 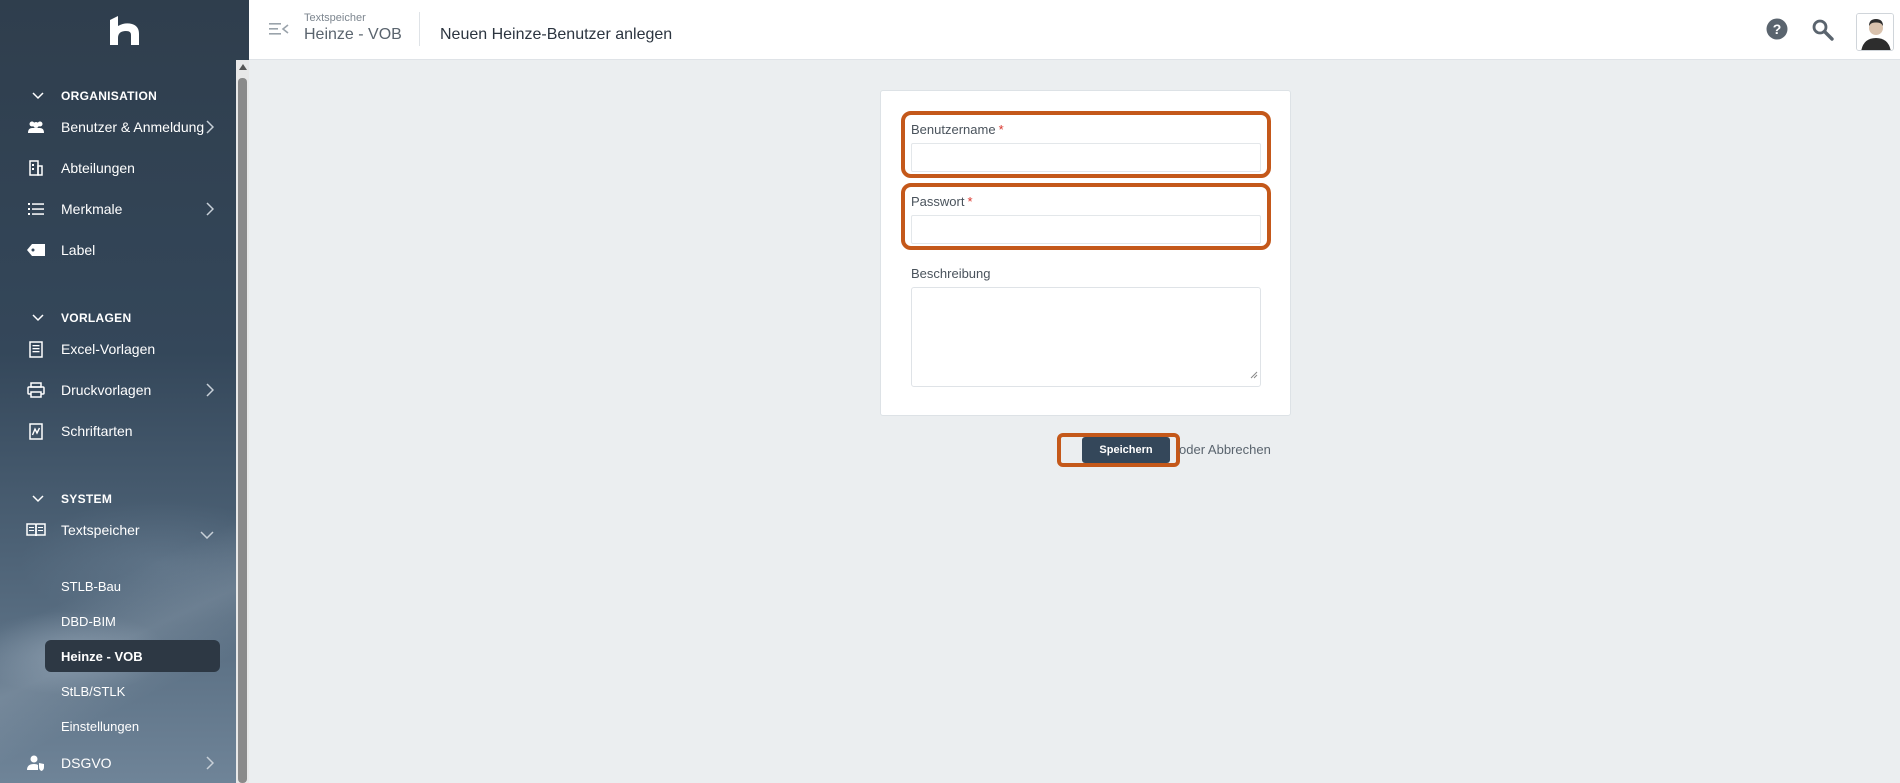 What do you see at coordinates (98, 168) in the screenshot?
I see `sidebar-item-label: Abteilungen` at bounding box center [98, 168].